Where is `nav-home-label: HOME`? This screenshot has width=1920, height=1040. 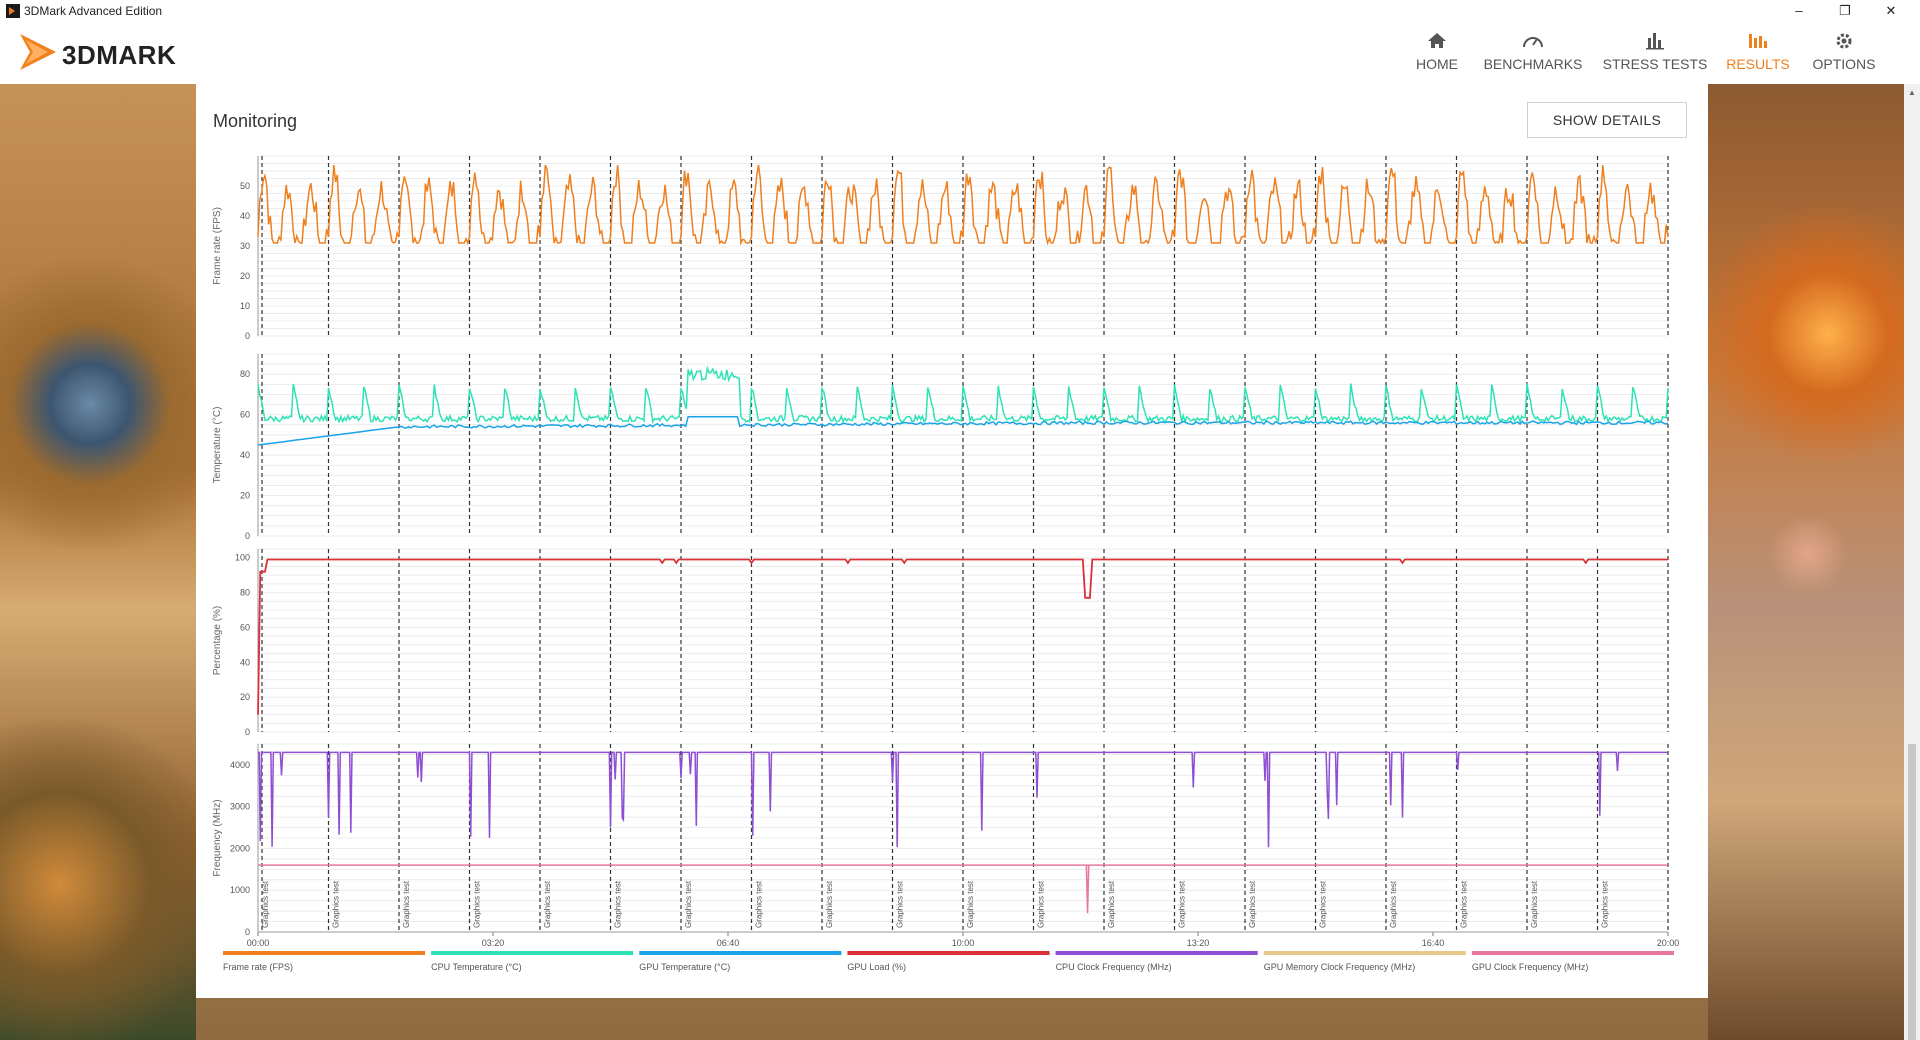
nav-home-label: HOME is located at coordinates (1437, 64).